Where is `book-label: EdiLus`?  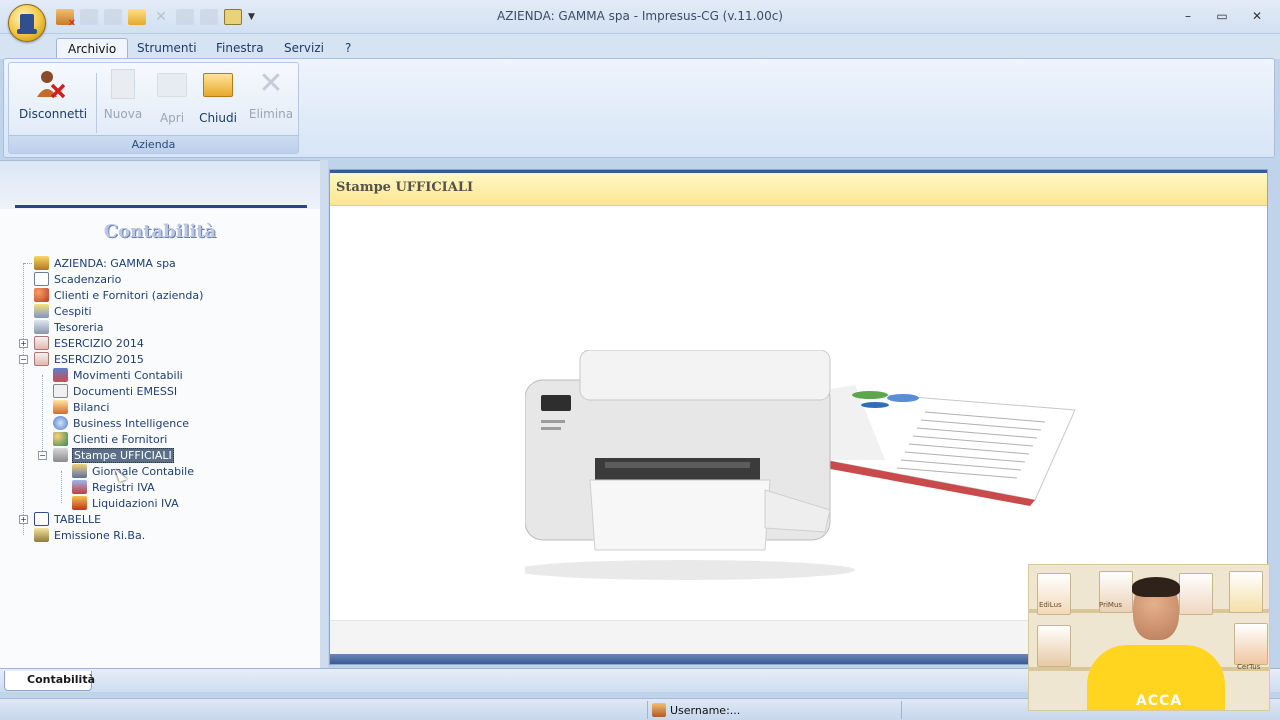
book-label: EdiLus is located at coordinates (1050, 605).